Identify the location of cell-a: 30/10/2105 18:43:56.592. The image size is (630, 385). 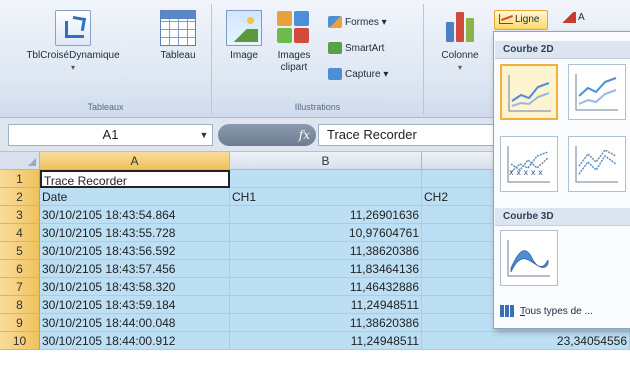
(135, 251).